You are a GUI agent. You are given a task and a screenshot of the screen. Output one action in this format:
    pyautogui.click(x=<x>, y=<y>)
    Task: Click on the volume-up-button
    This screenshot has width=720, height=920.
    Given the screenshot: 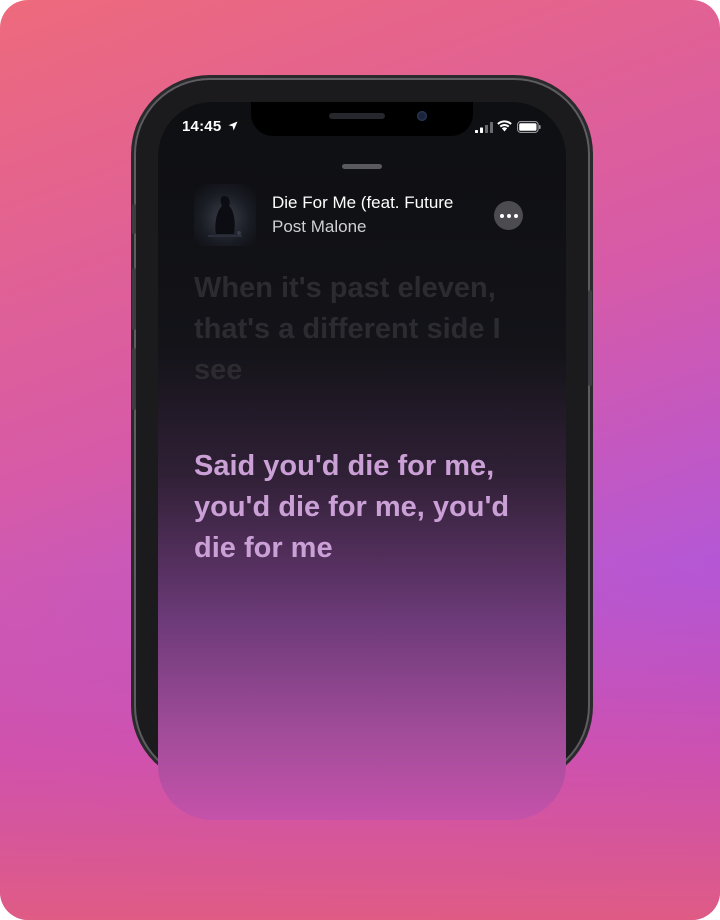 What is the action you would take?
    pyautogui.click(x=134, y=299)
    